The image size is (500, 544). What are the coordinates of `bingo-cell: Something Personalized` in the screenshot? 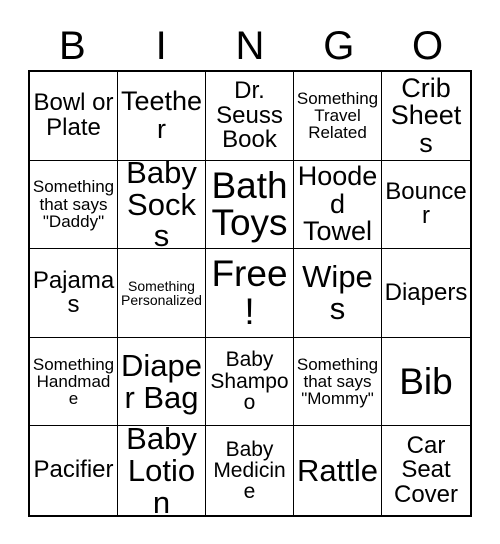 It's located at (162, 293).